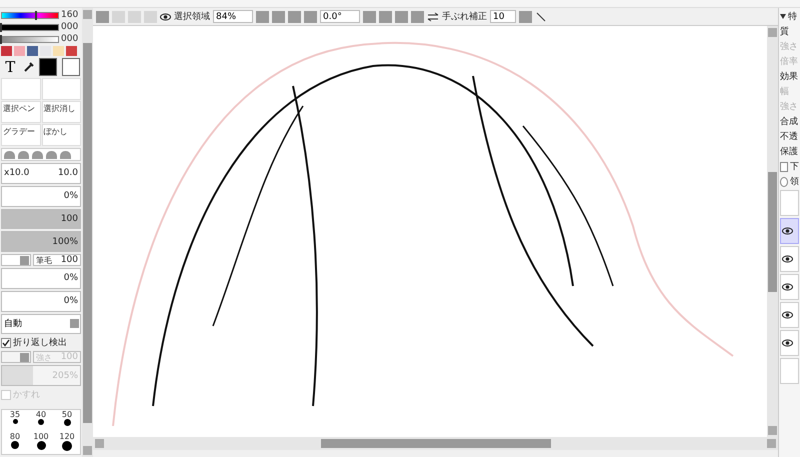  What do you see at coordinates (464, 16) in the screenshot?
I see `stabilizer-label: 手ぶれ補正` at bounding box center [464, 16].